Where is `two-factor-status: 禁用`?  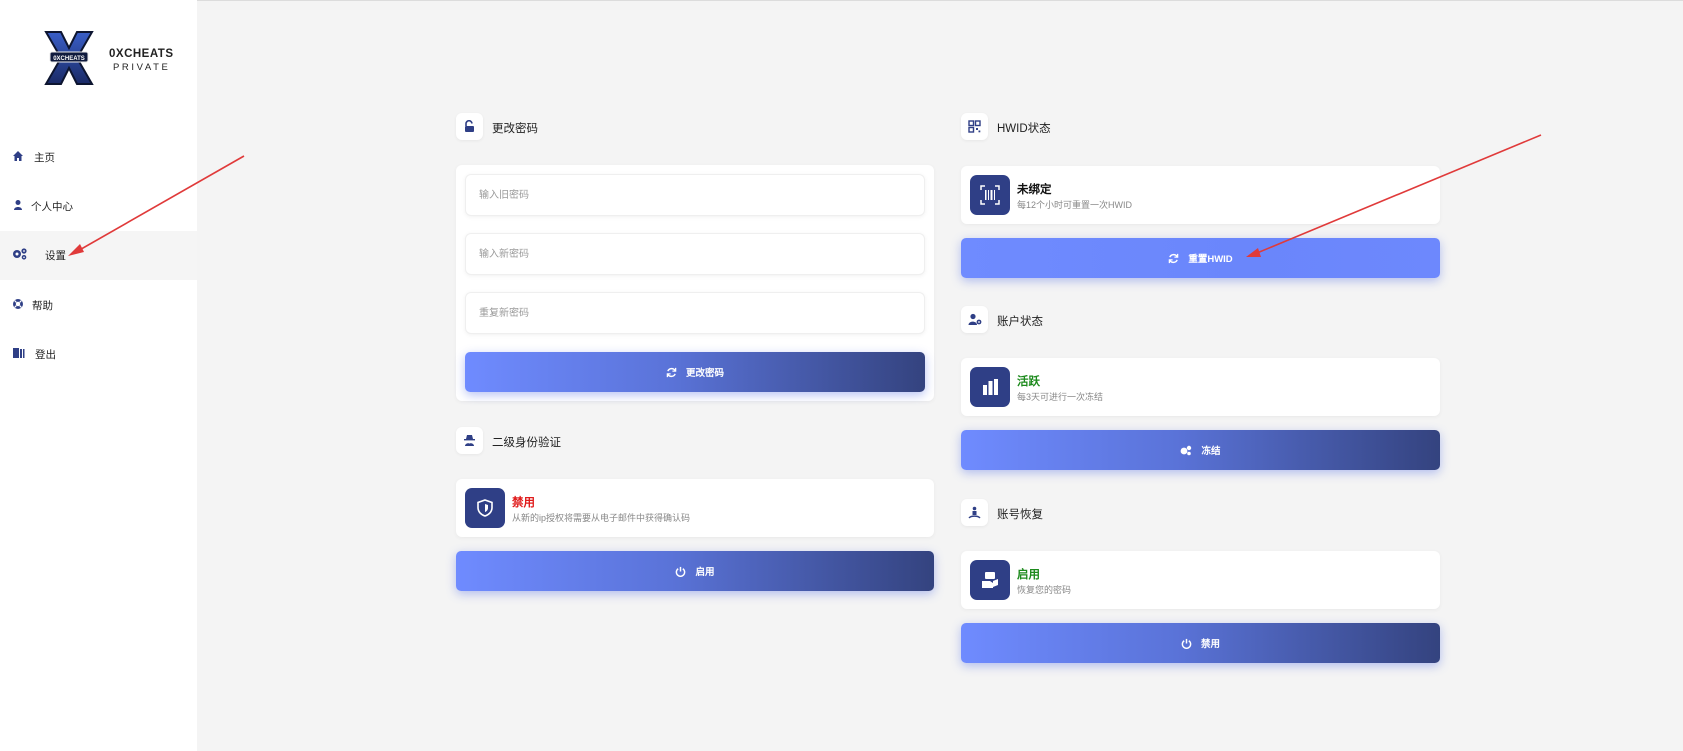
two-factor-status: 禁用 is located at coordinates (523, 503).